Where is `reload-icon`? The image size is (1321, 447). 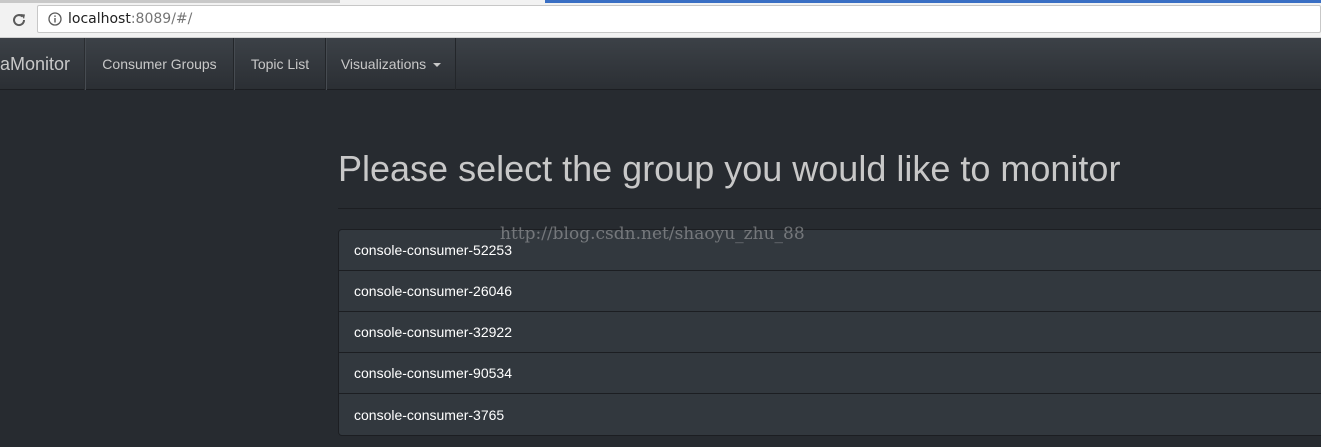
reload-icon is located at coordinates (19, 20).